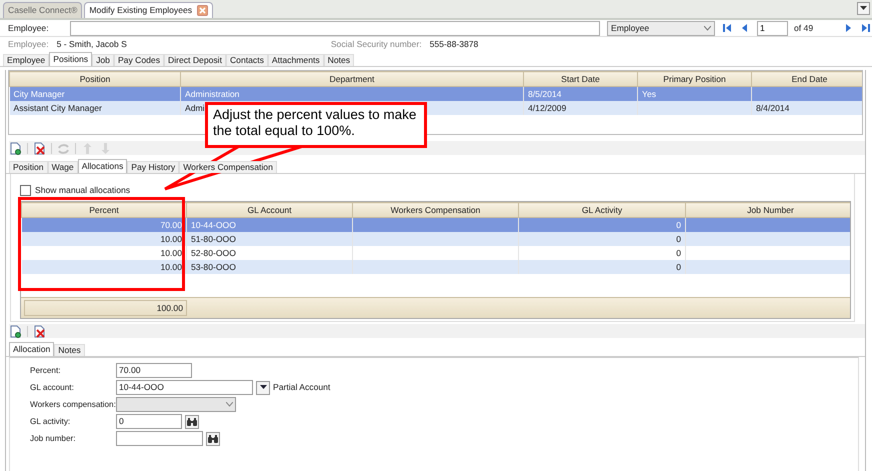 This screenshot has height=471, width=872. What do you see at coordinates (436, 239) in the screenshot?
I see `table-row: 10.00 51-80-OOO 0` at bounding box center [436, 239].